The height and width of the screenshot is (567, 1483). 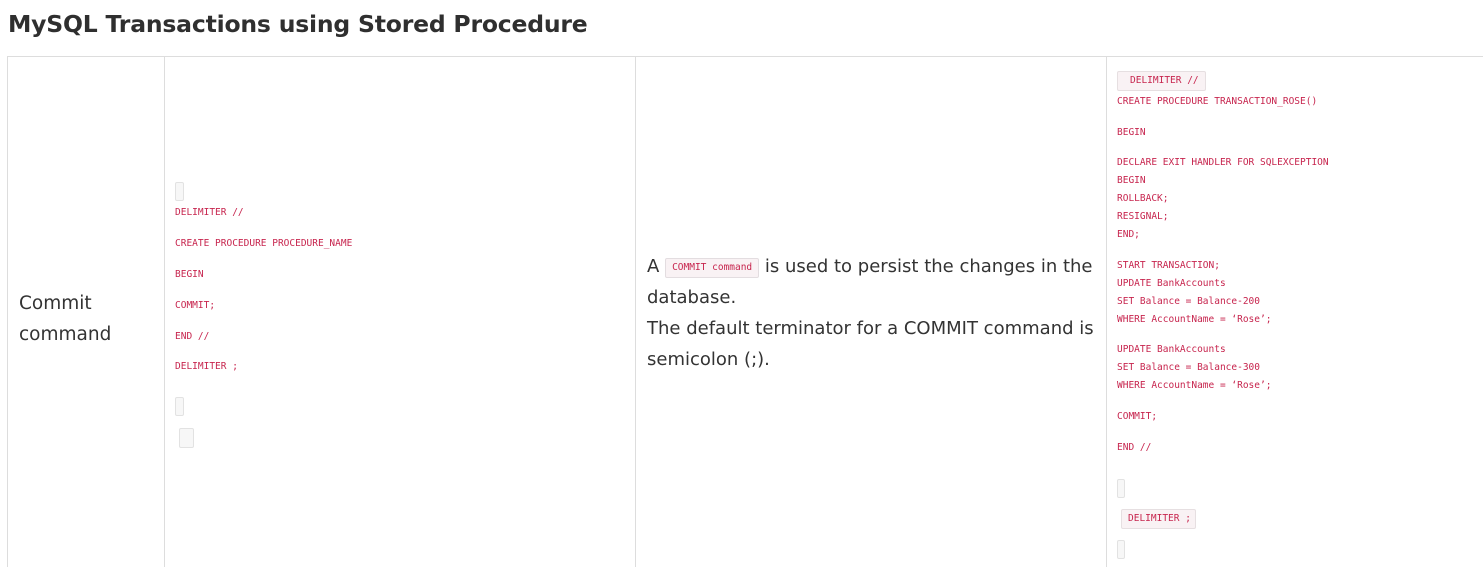 I want to click on command-name-cell: Commit command, so click(x=86, y=312).